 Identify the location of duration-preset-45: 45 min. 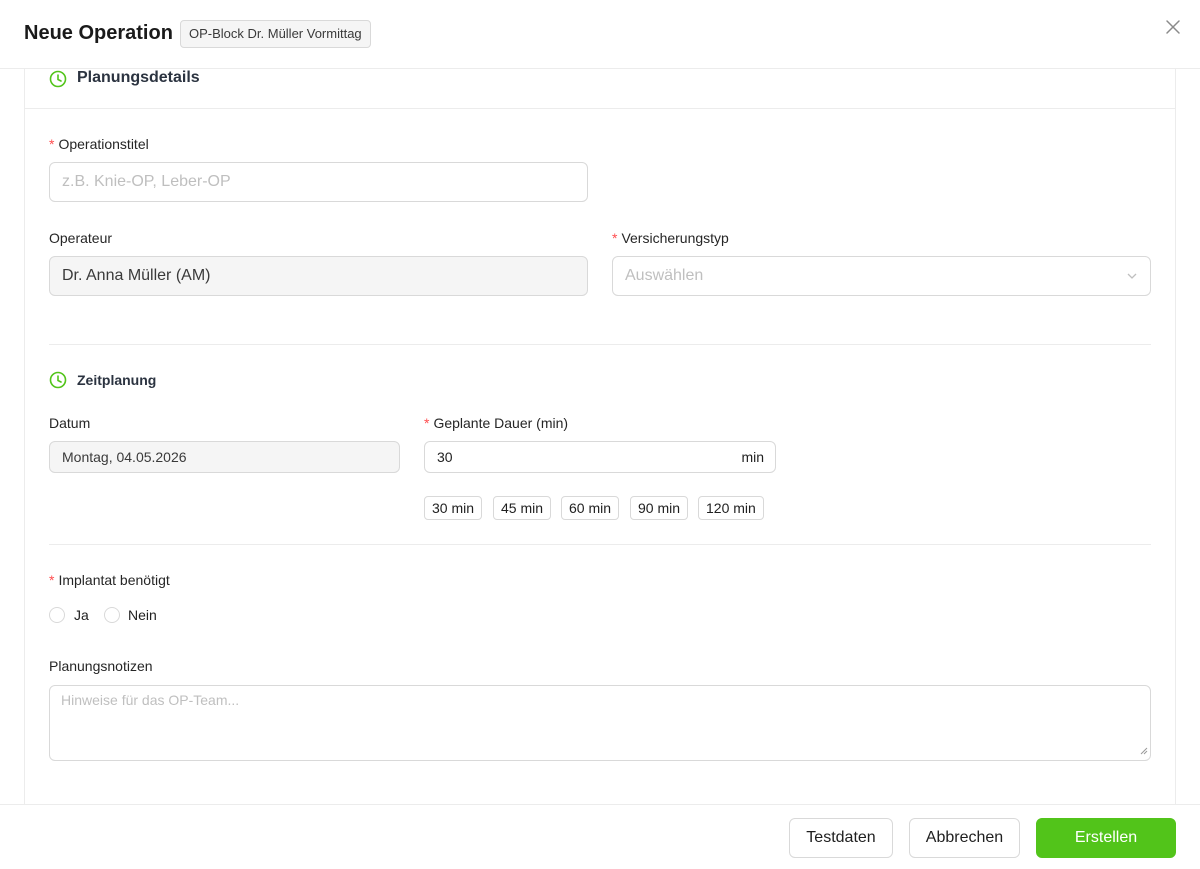
(522, 508).